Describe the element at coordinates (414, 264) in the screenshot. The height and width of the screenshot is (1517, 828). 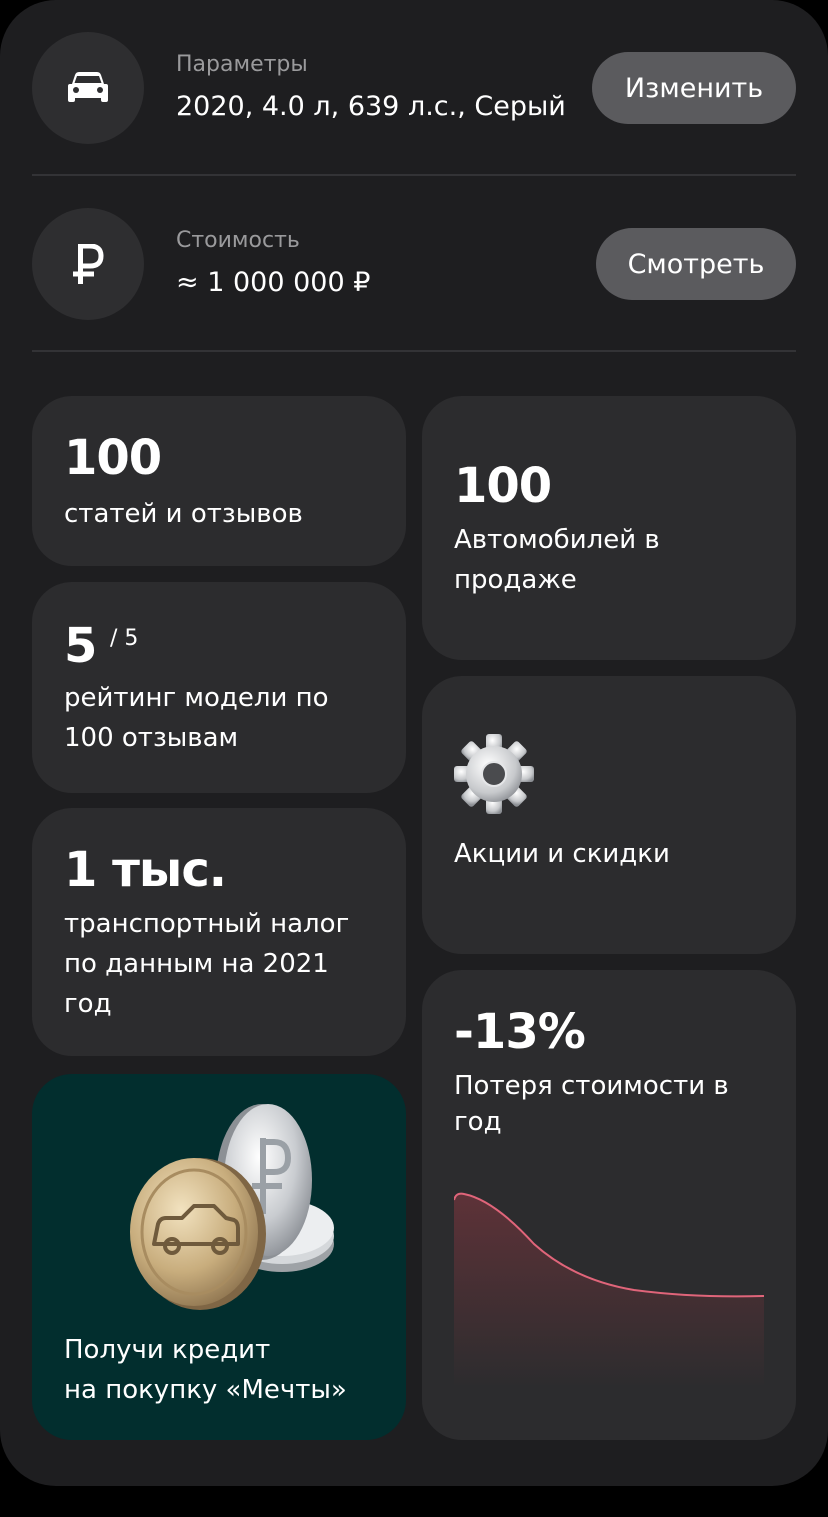
I see `price-row: Стоимость ≈ 1 000 000 ₽ Смотреть` at that location.